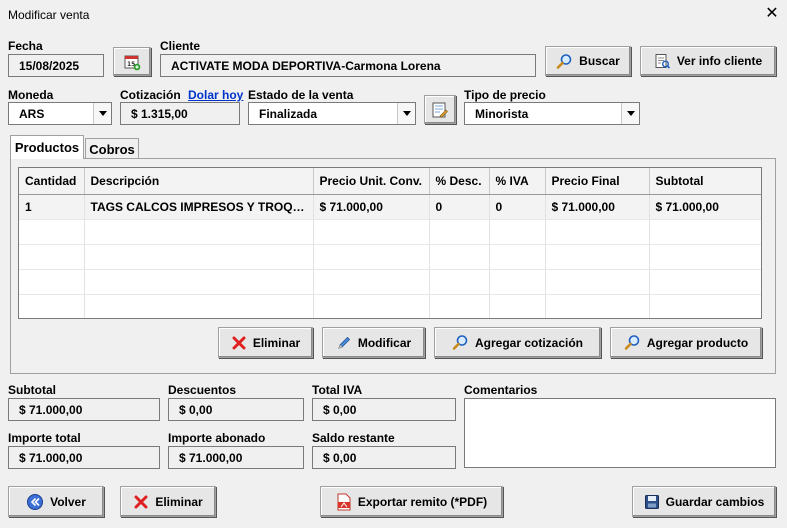 This screenshot has width=787, height=528. I want to click on agregar-cotizacion-label: Agregar cotización, so click(529, 342).